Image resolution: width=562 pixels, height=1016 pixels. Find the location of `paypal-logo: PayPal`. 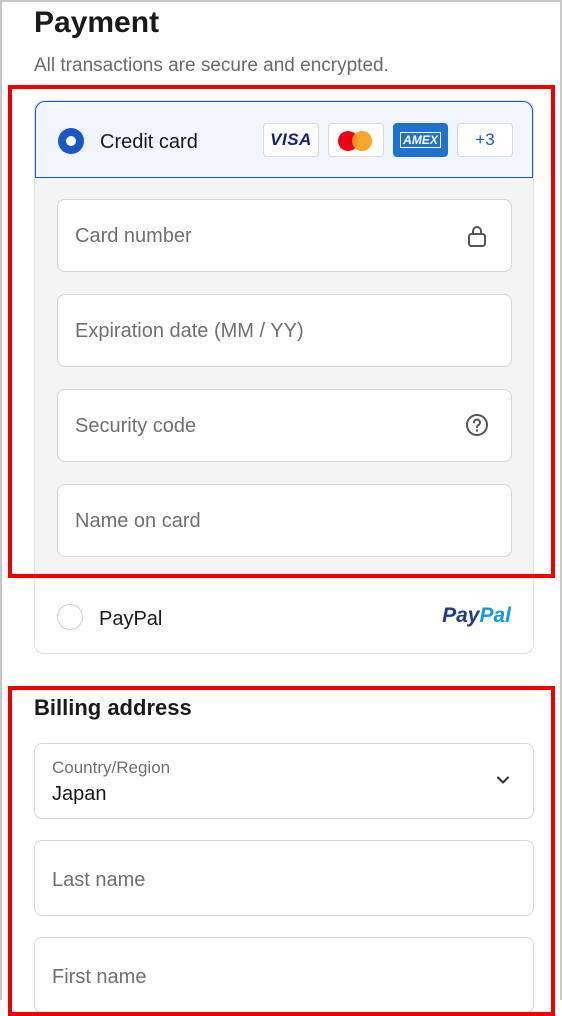

paypal-logo: PayPal is located at coordinates (476, 616).